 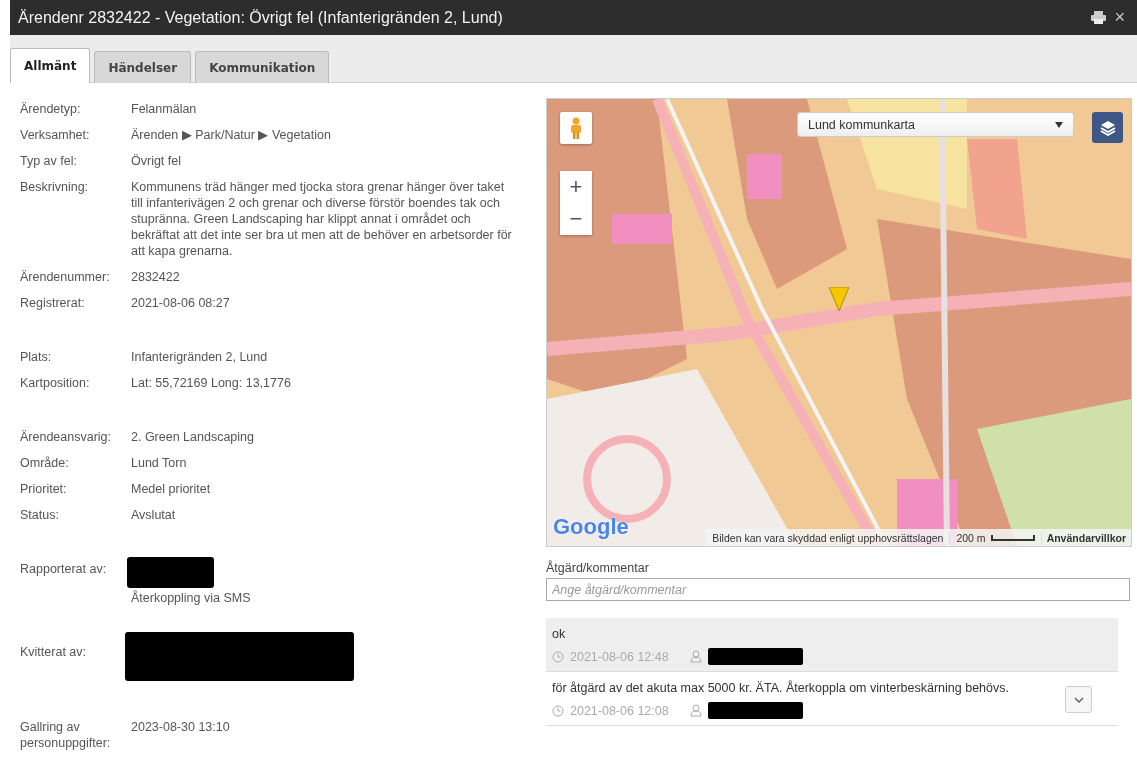 What do you see at coordinates (143, 67) in the screenshot?
I see `tab: Händelser` at bounding box center [143, 67].